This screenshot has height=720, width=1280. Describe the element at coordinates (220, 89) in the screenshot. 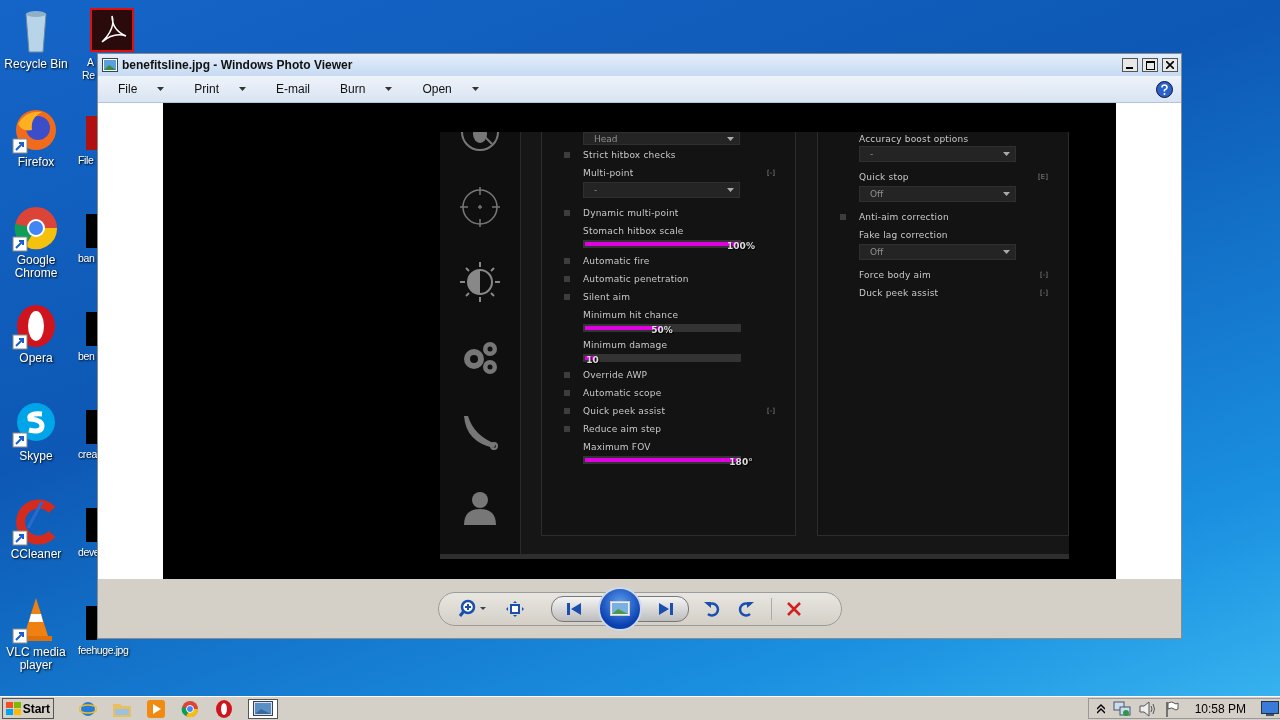

I see `menu-item: Print` at that location.